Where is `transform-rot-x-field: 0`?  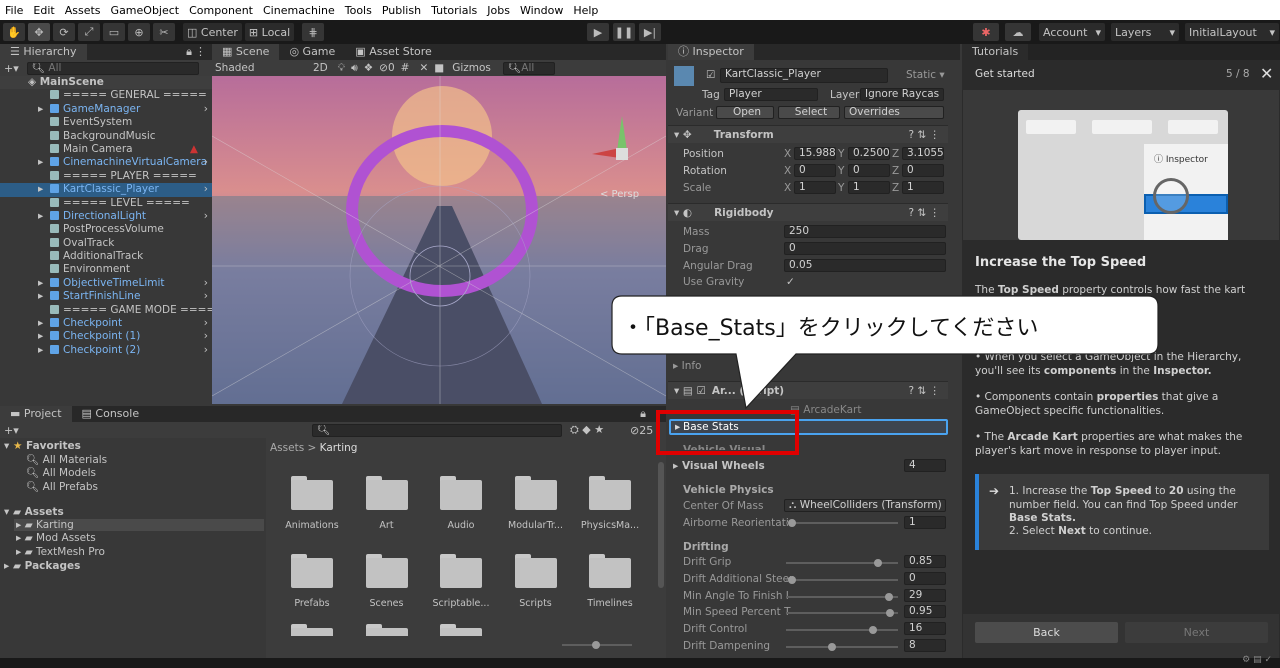 transform-rot-x-field: 0 is located at coordinates (815, 170).